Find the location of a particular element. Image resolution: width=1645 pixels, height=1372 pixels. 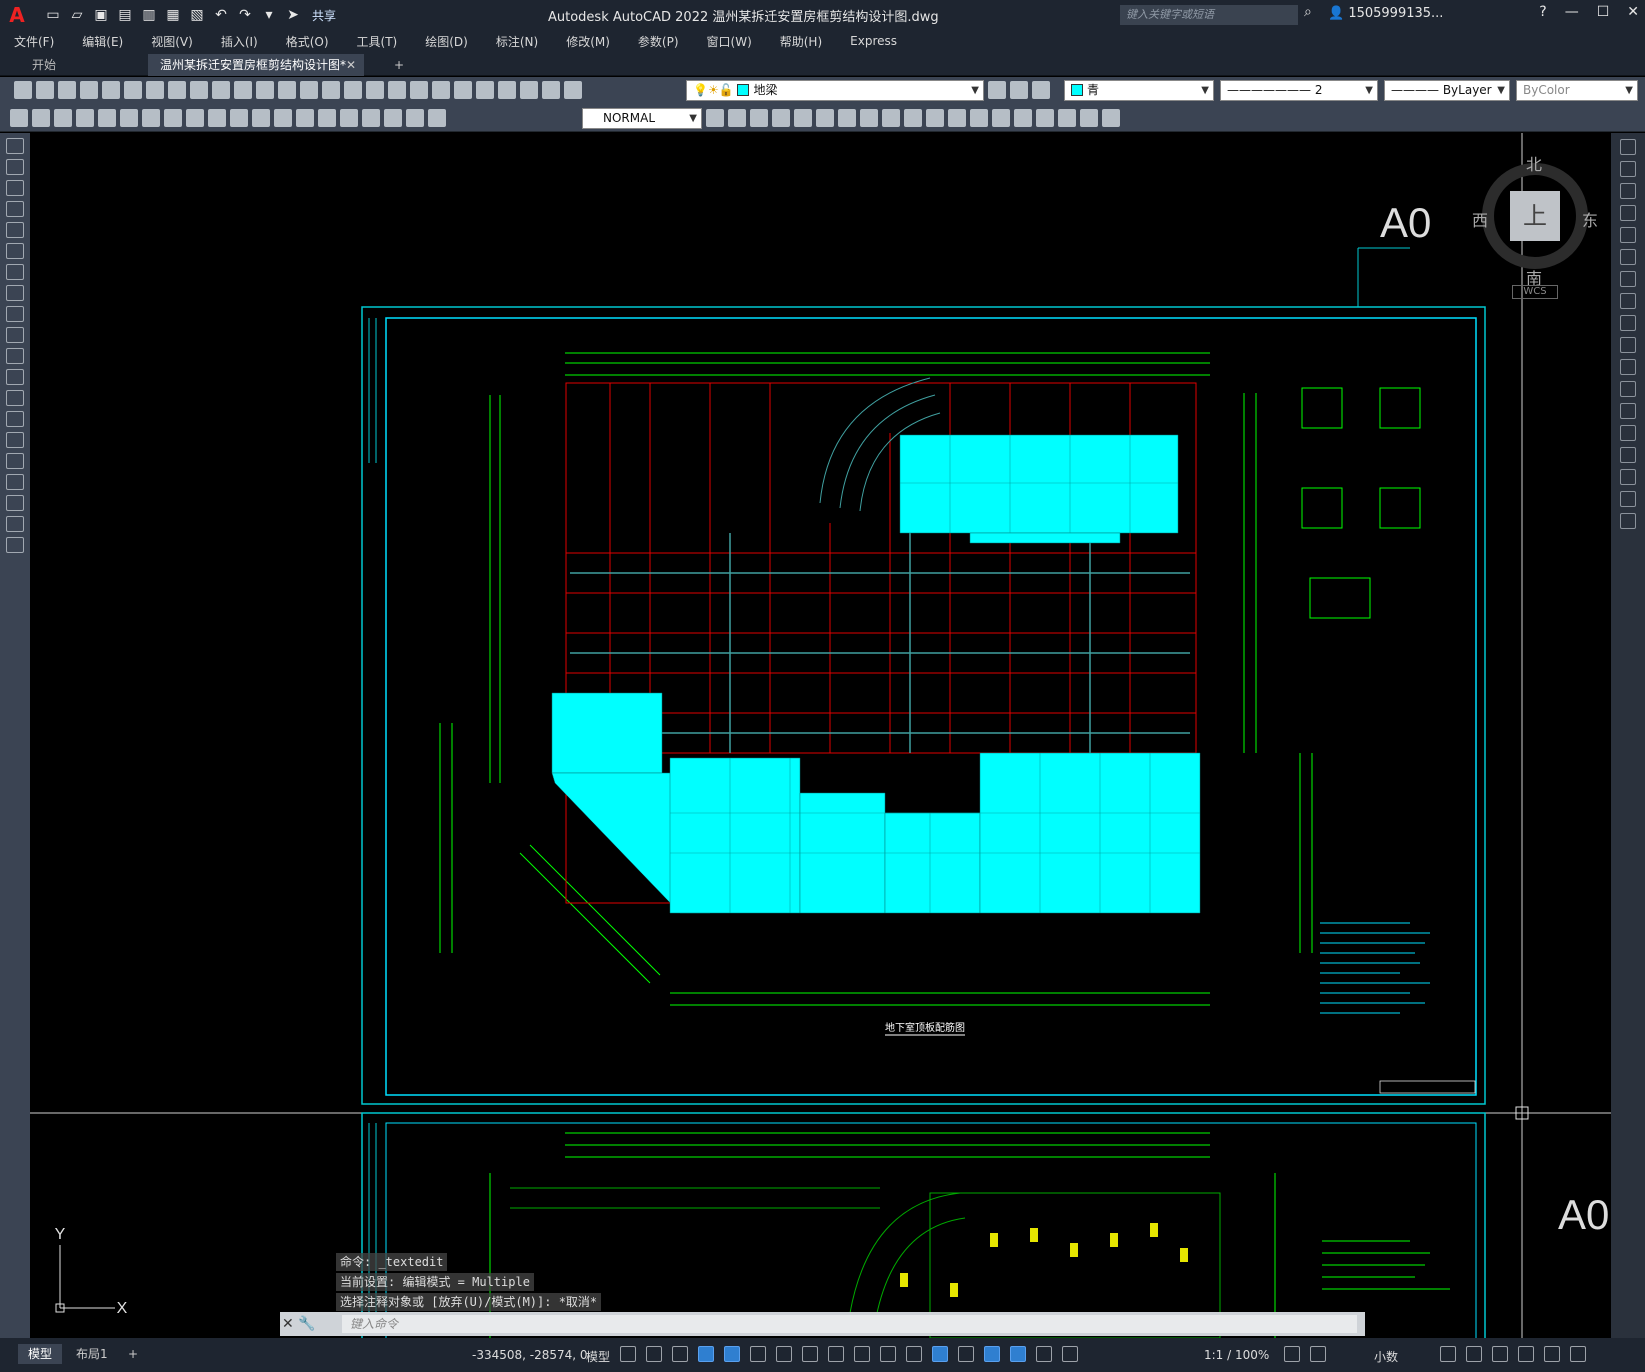

autocad-logo-icon: A is located at coordinates (17, 15).